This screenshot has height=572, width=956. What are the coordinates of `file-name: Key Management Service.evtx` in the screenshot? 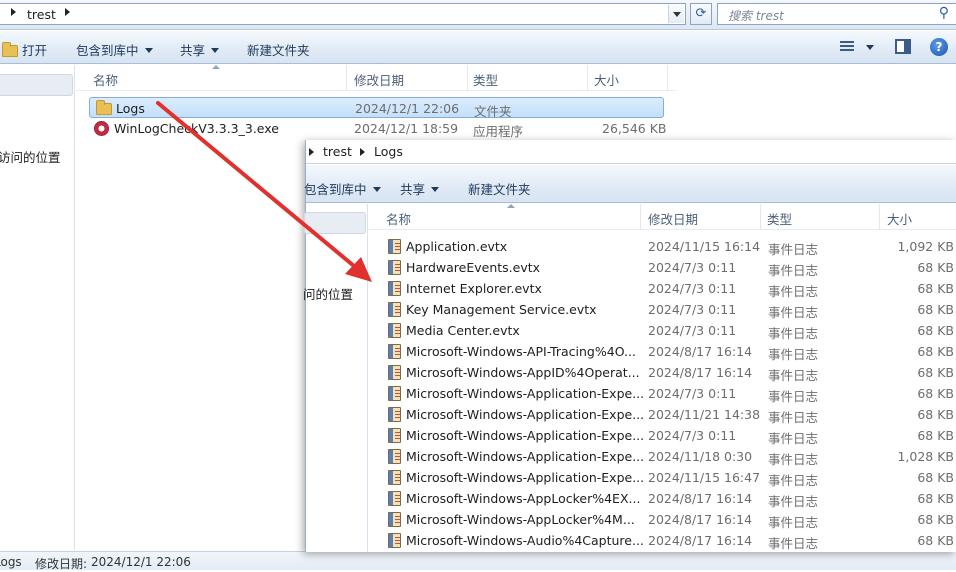 It's located at (501, 309).